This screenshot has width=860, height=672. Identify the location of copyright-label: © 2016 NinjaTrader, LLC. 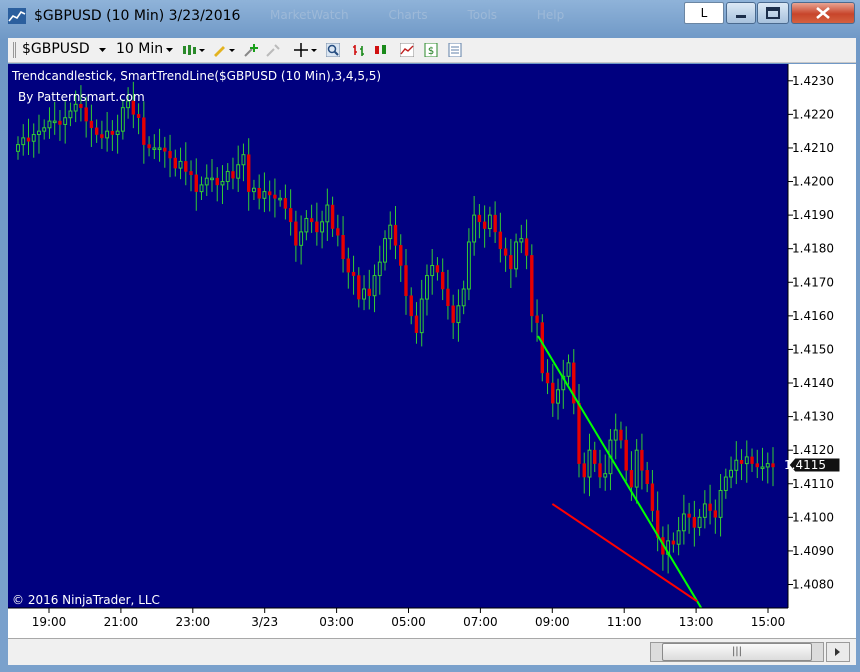
(86, 600).